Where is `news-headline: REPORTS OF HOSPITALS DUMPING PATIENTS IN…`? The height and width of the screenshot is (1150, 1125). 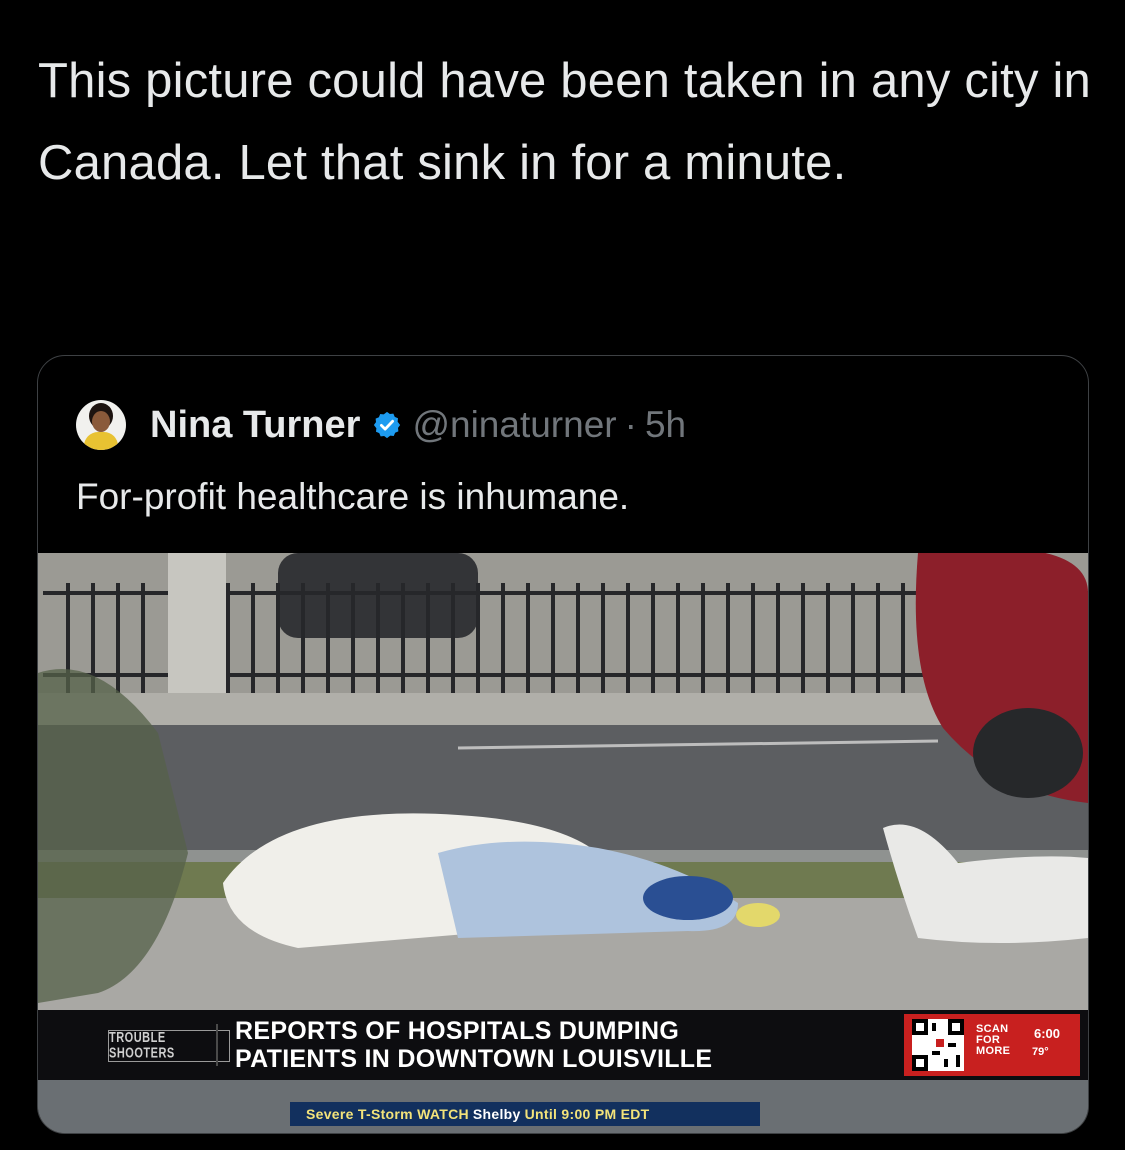
news-headline: REPORTS OF HOSPITALS DUMPING PATIENTS IN… is located at coordinates (473, 1045).